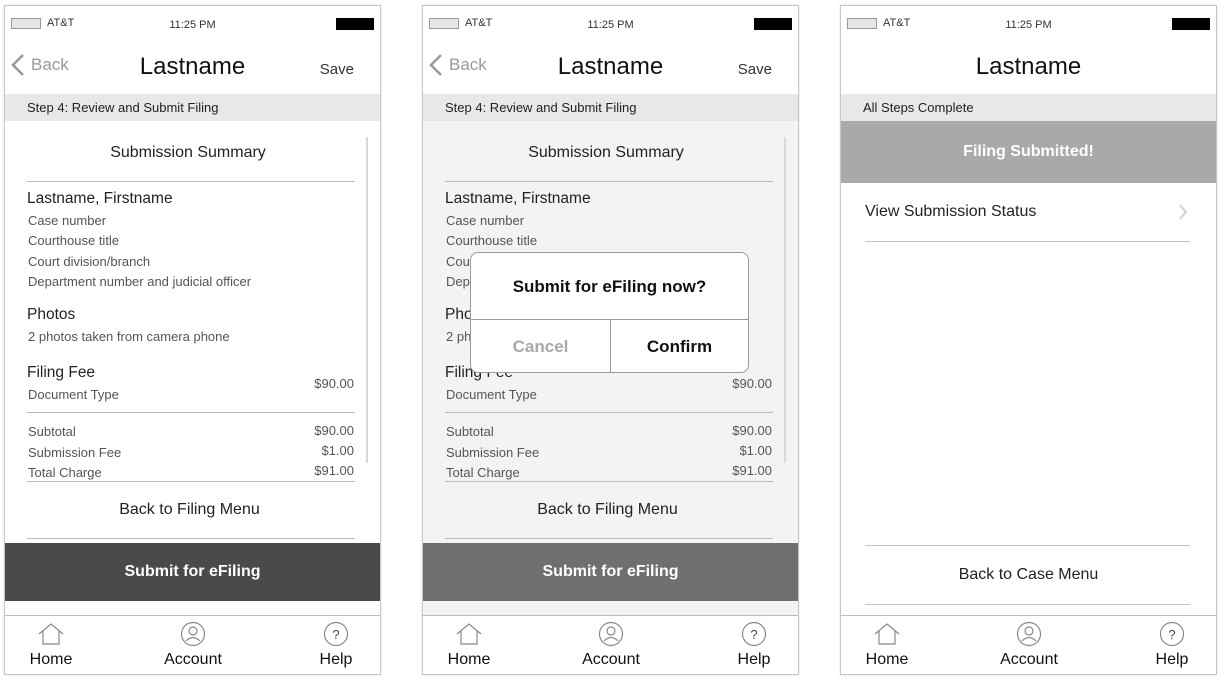 Image resolution: width=1221 pixels, height=681 pixels. Describe the element at coordinates (951, 211) in the screenshot. I see `view-submission-status-label: View Submission Status` at that location.